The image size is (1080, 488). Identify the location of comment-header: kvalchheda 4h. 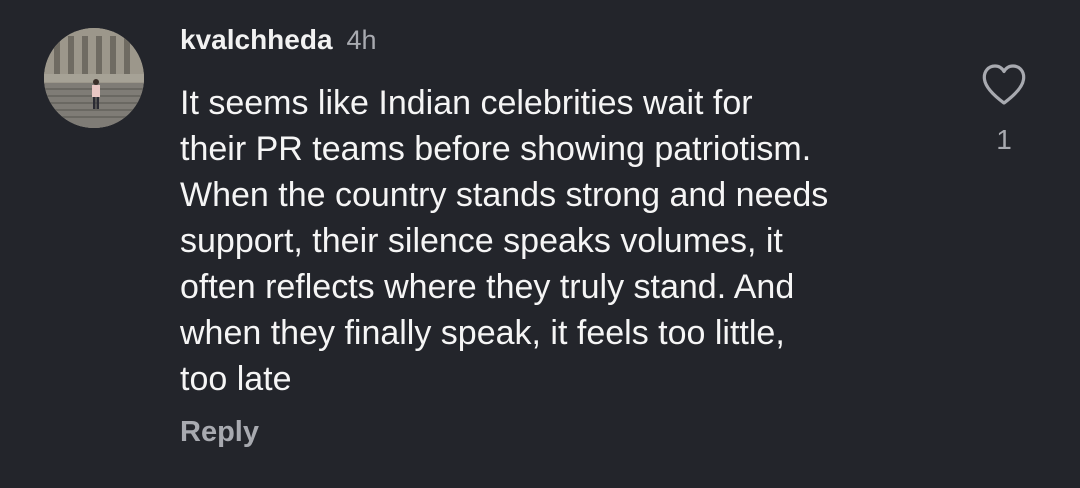
(278, 43).